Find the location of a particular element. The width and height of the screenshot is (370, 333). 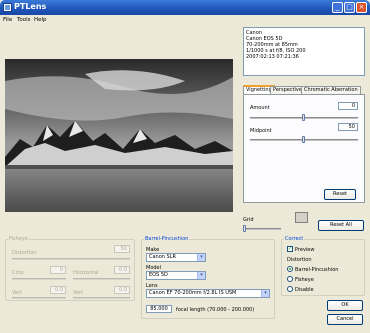

amount-slider-thumb is located at coordinates (303, 117).